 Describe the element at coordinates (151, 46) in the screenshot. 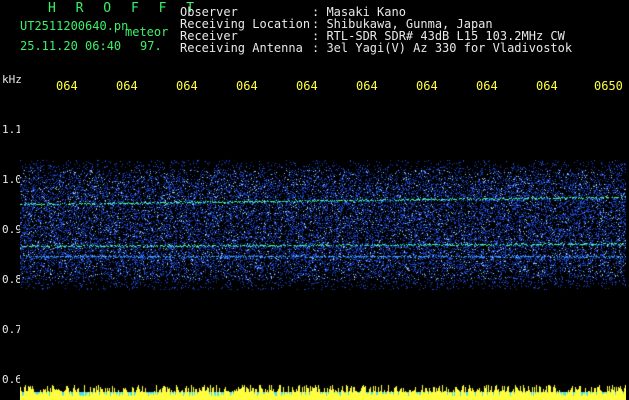

I see `count-label: 97.` at that location.